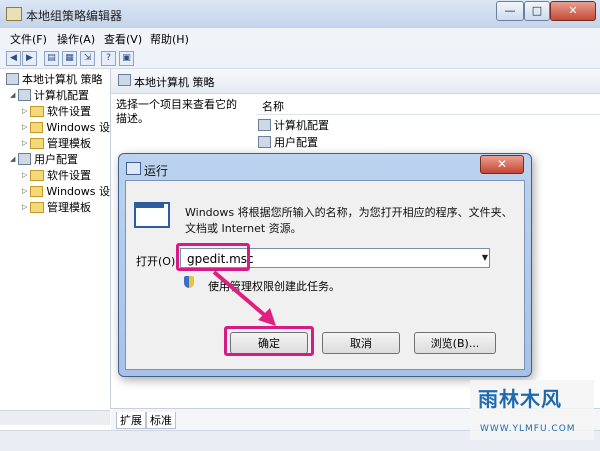 This screenshot has height=451, width=600. What do you see at coordinates (55, 159) in the screenshot?
I see `tree-user-config: ◢ 用户配置` at bounding box center [55, 159].